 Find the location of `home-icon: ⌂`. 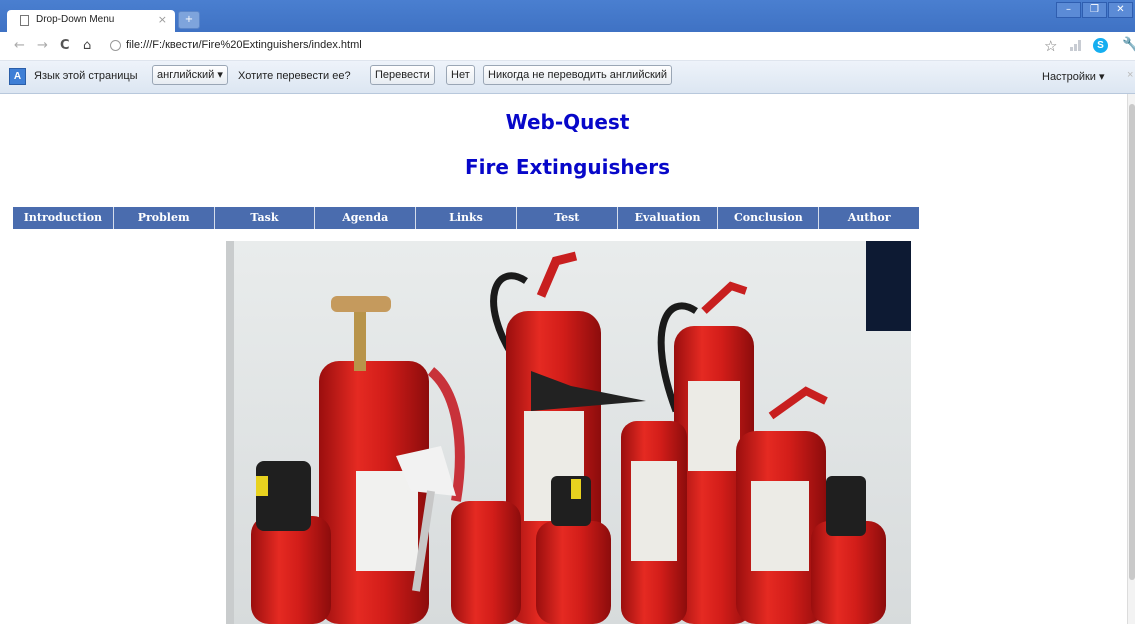

home-icon: ⌂ is located at coordinates (87, 45).